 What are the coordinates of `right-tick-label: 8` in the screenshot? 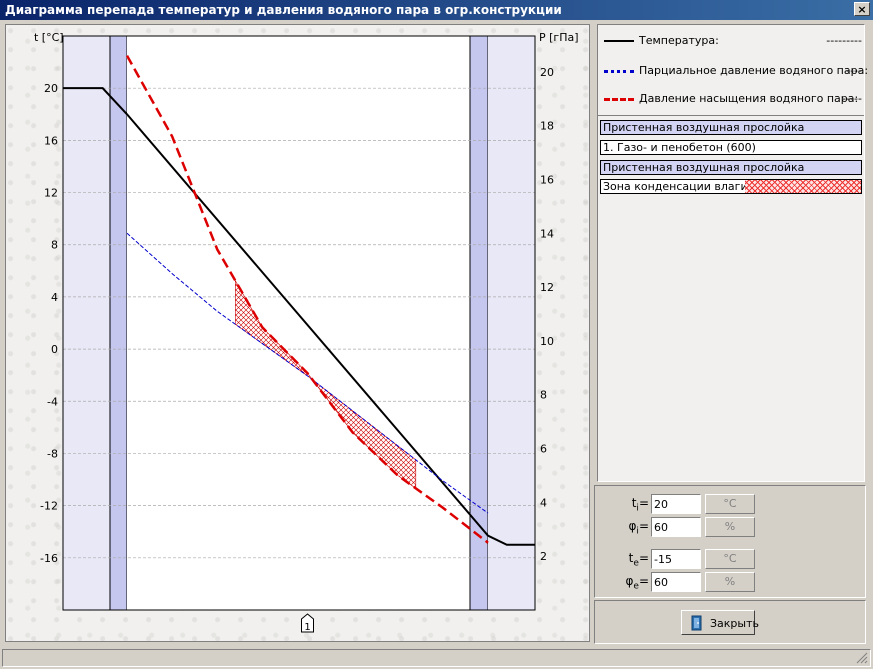 It's located at (543, 395).